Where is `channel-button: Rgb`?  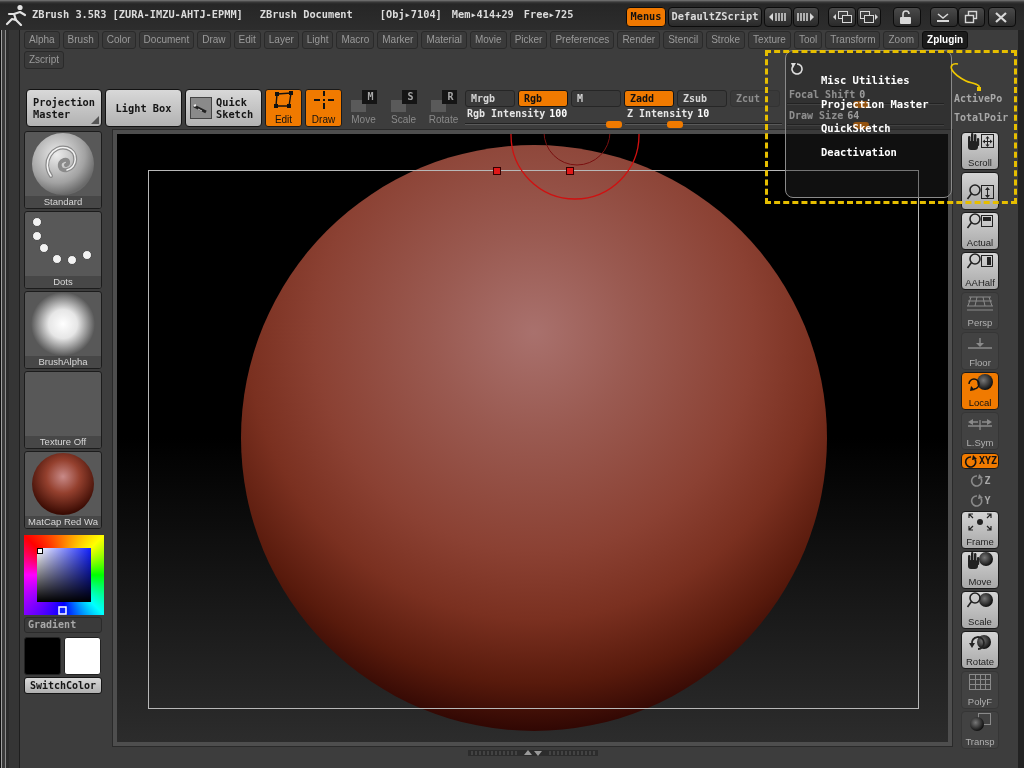 channel-button: Rgb is located at coordinates (543, 98).